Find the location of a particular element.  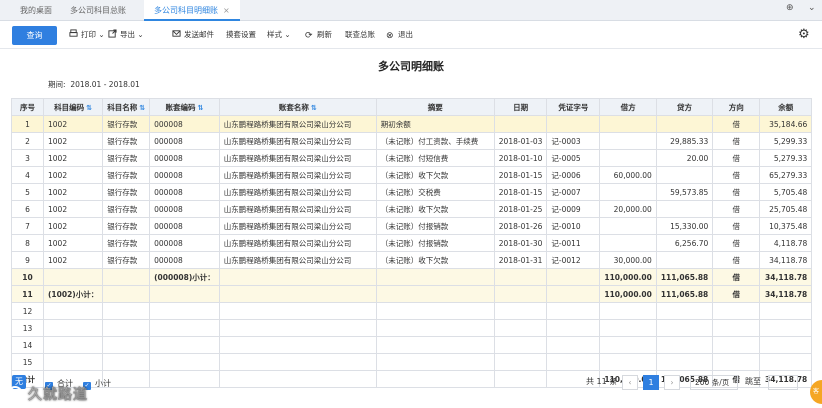

table-cell: 2018-01-15 is located at coordinates (520, 192).